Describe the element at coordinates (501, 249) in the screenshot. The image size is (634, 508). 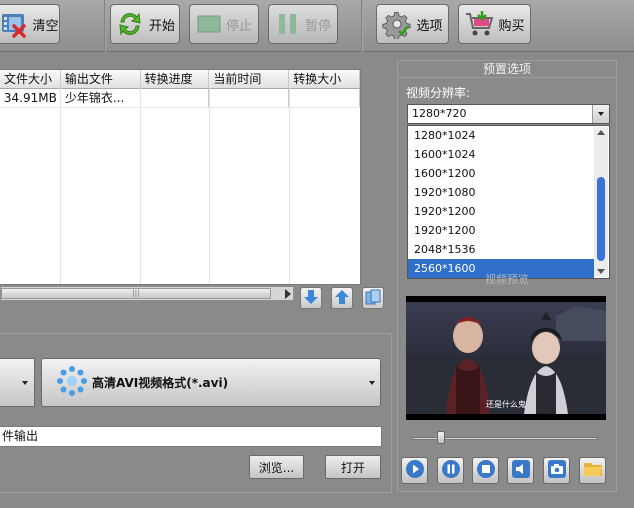
I see `resolution-option: 2048*1536` at that location.